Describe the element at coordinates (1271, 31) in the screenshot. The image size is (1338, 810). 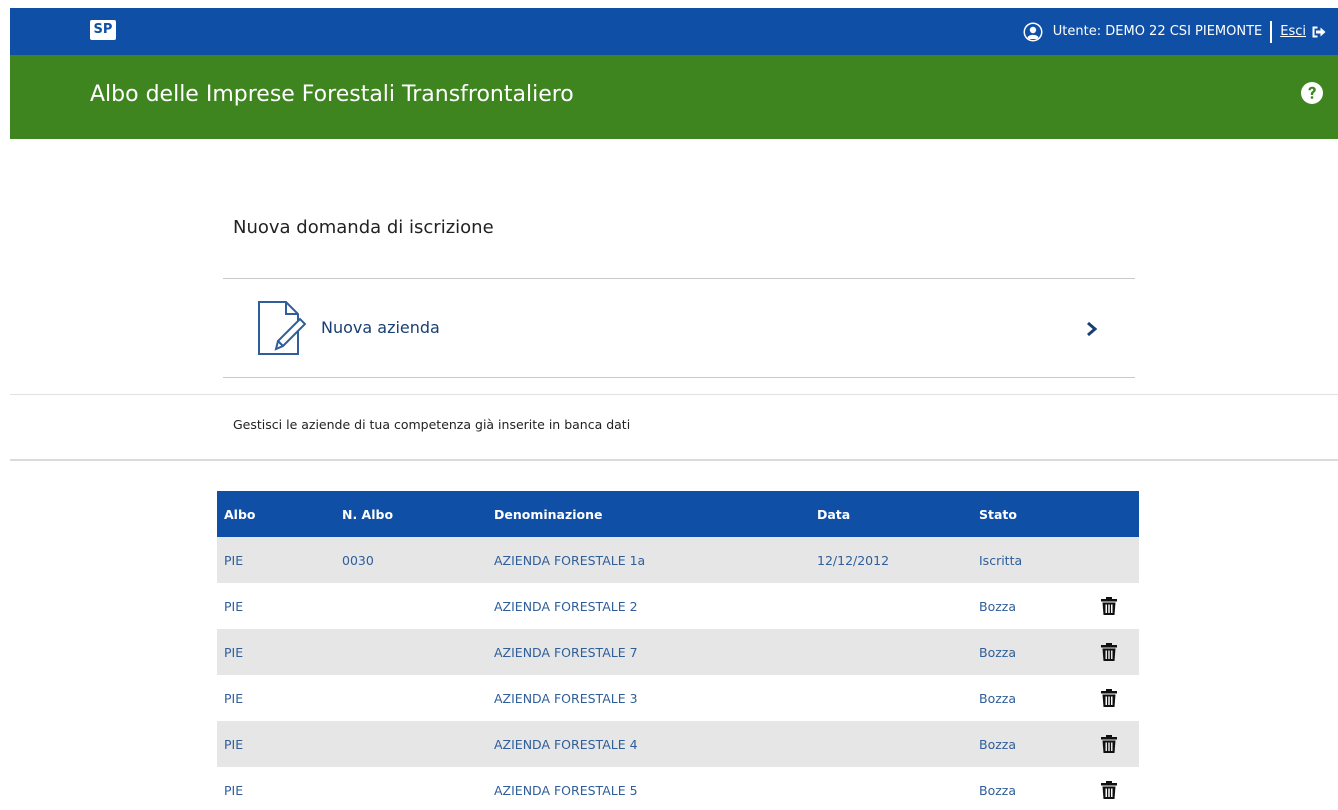
I see `separator` at that location.